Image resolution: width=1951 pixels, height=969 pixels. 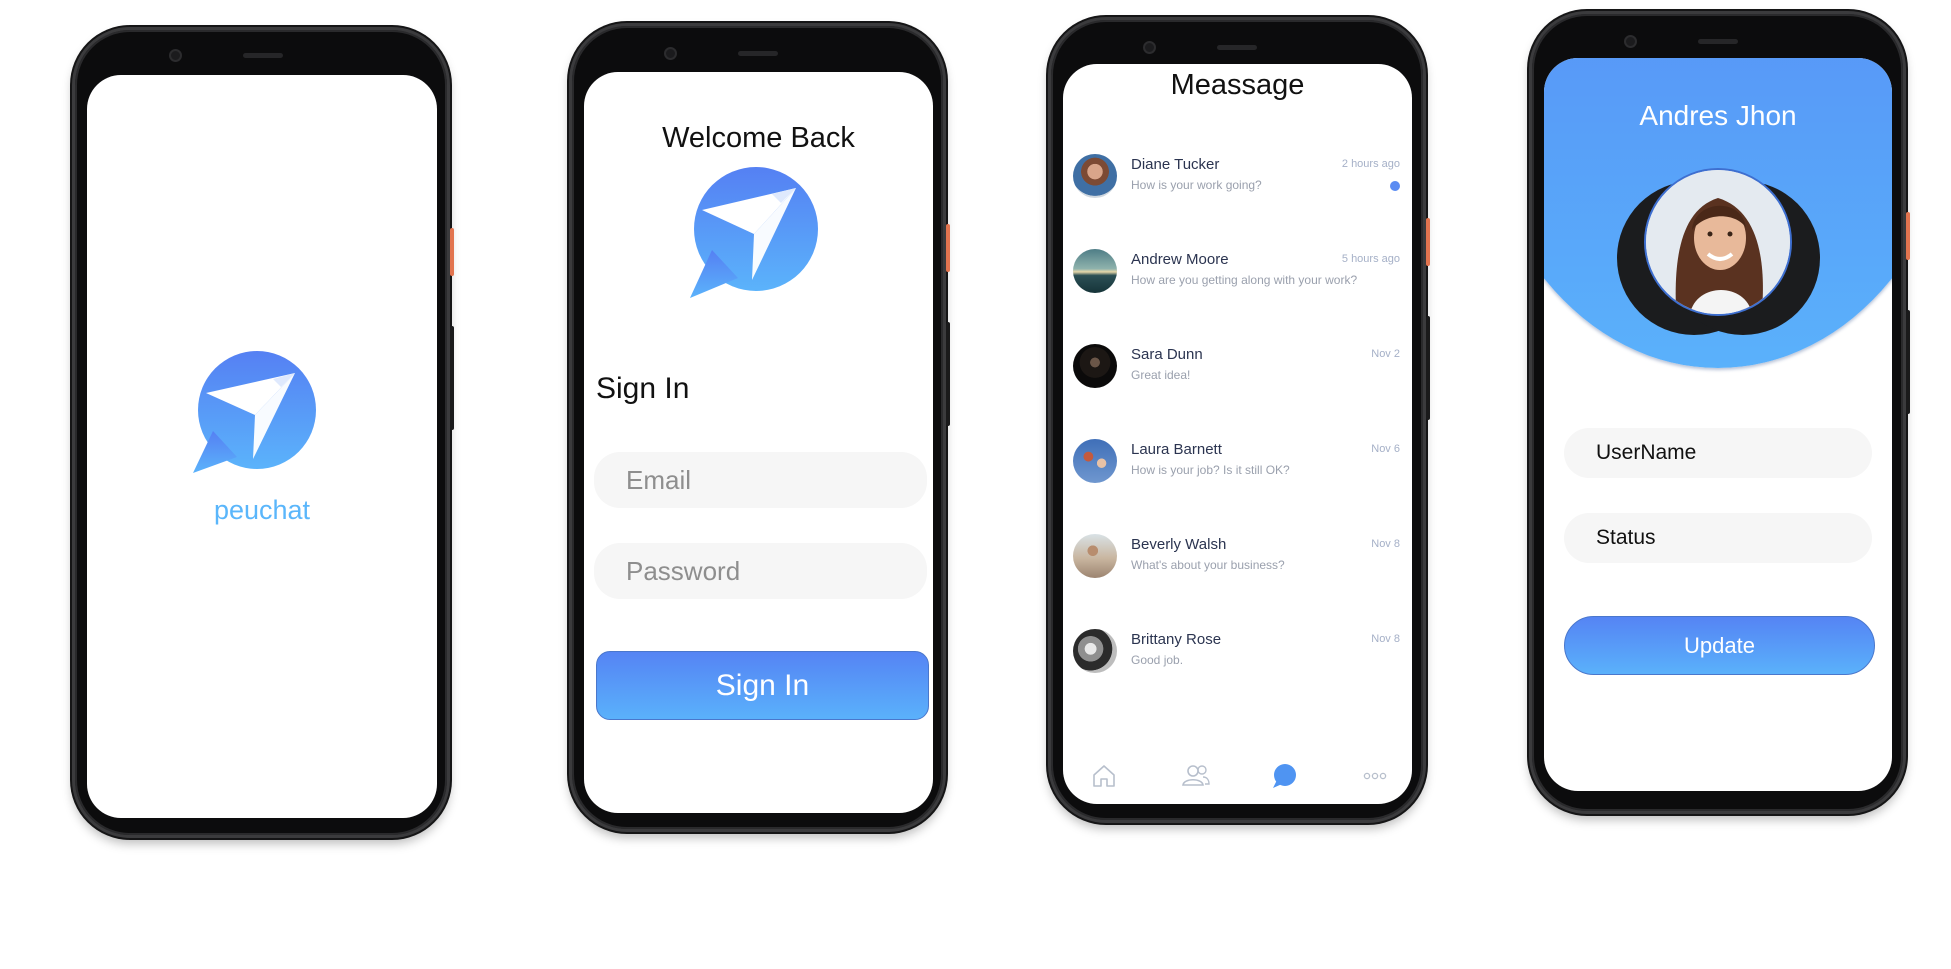 What do you see at coordinates (1370, 164) in the screenshot?
I see `message-time: 2 hours ago` at bounding box center [1370, 164].